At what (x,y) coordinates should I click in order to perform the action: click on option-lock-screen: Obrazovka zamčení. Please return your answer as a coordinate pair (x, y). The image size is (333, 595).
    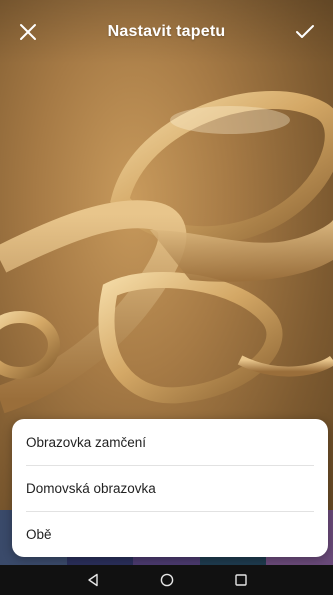
    Looking at the image, I should click on (170, 442).